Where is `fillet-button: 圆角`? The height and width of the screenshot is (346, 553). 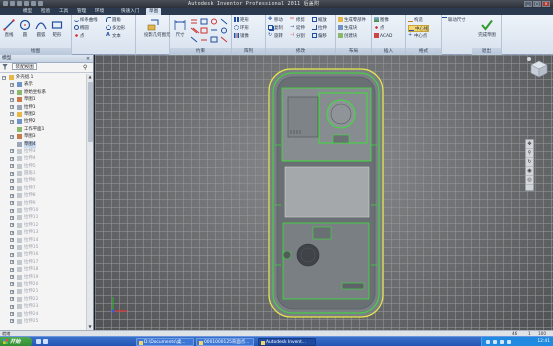
fillet-button: 圆角 is located at coordinates (113, 20).